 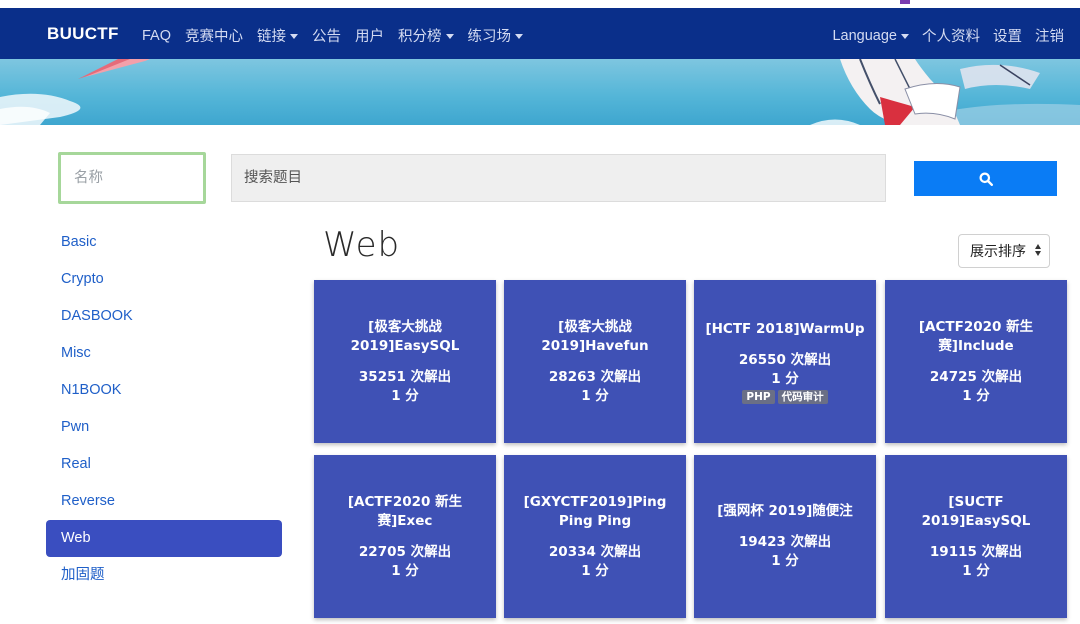 I want to click on challenge-tag-badge: 代码审计, so click(x=802, y=396).